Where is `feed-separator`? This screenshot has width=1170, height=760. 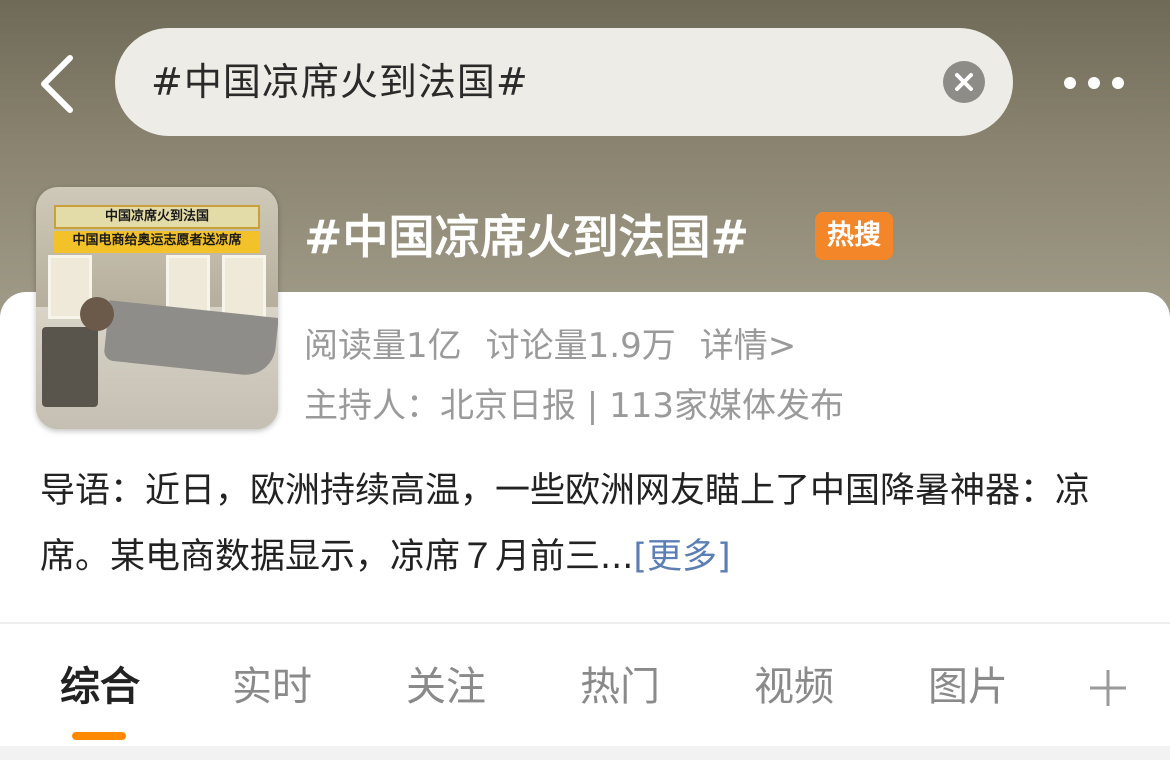
feed-separator is located at coordinates (585, 753).